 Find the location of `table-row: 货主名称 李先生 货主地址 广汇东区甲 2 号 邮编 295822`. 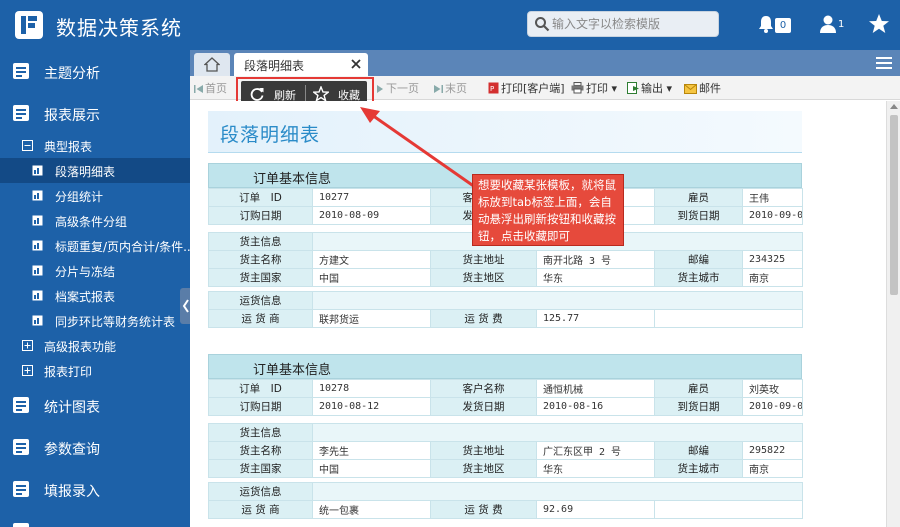

table-row: 货主名称 李先生 货主地址 广汇东区甲 2 号 邮编 295822 is located at coordinates (506, 450).